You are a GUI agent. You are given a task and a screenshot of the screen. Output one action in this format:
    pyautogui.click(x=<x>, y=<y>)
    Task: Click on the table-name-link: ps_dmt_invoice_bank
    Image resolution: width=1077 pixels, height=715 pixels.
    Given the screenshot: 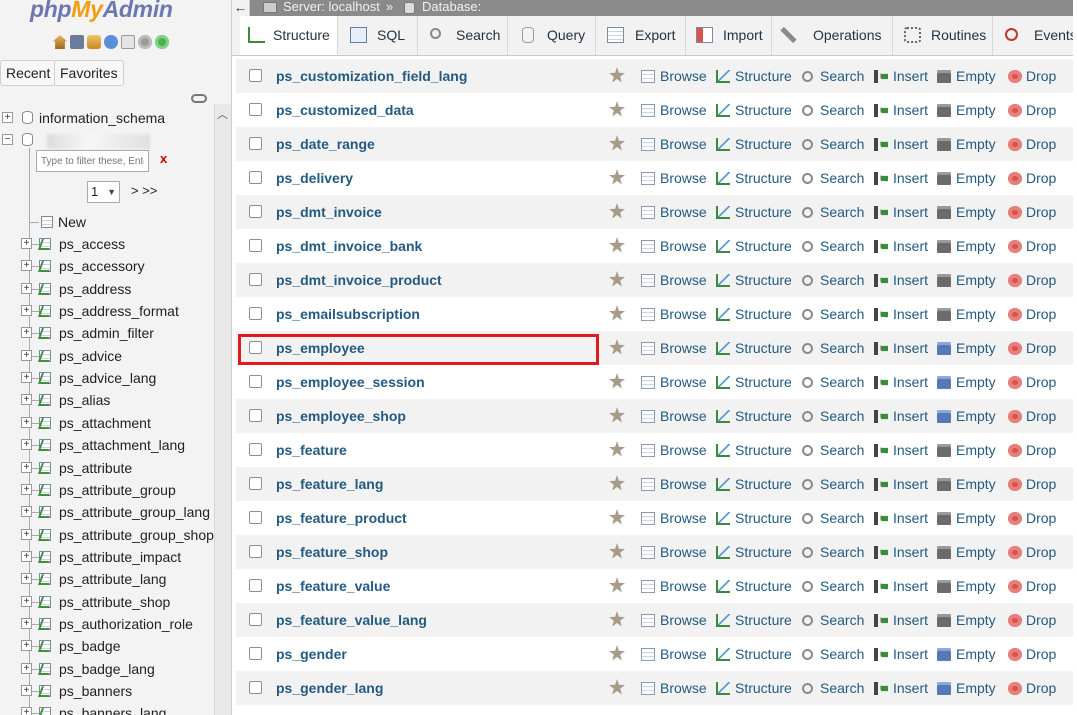 What is the action you would take?
    pyautogui.click(x=349, y=246)
    